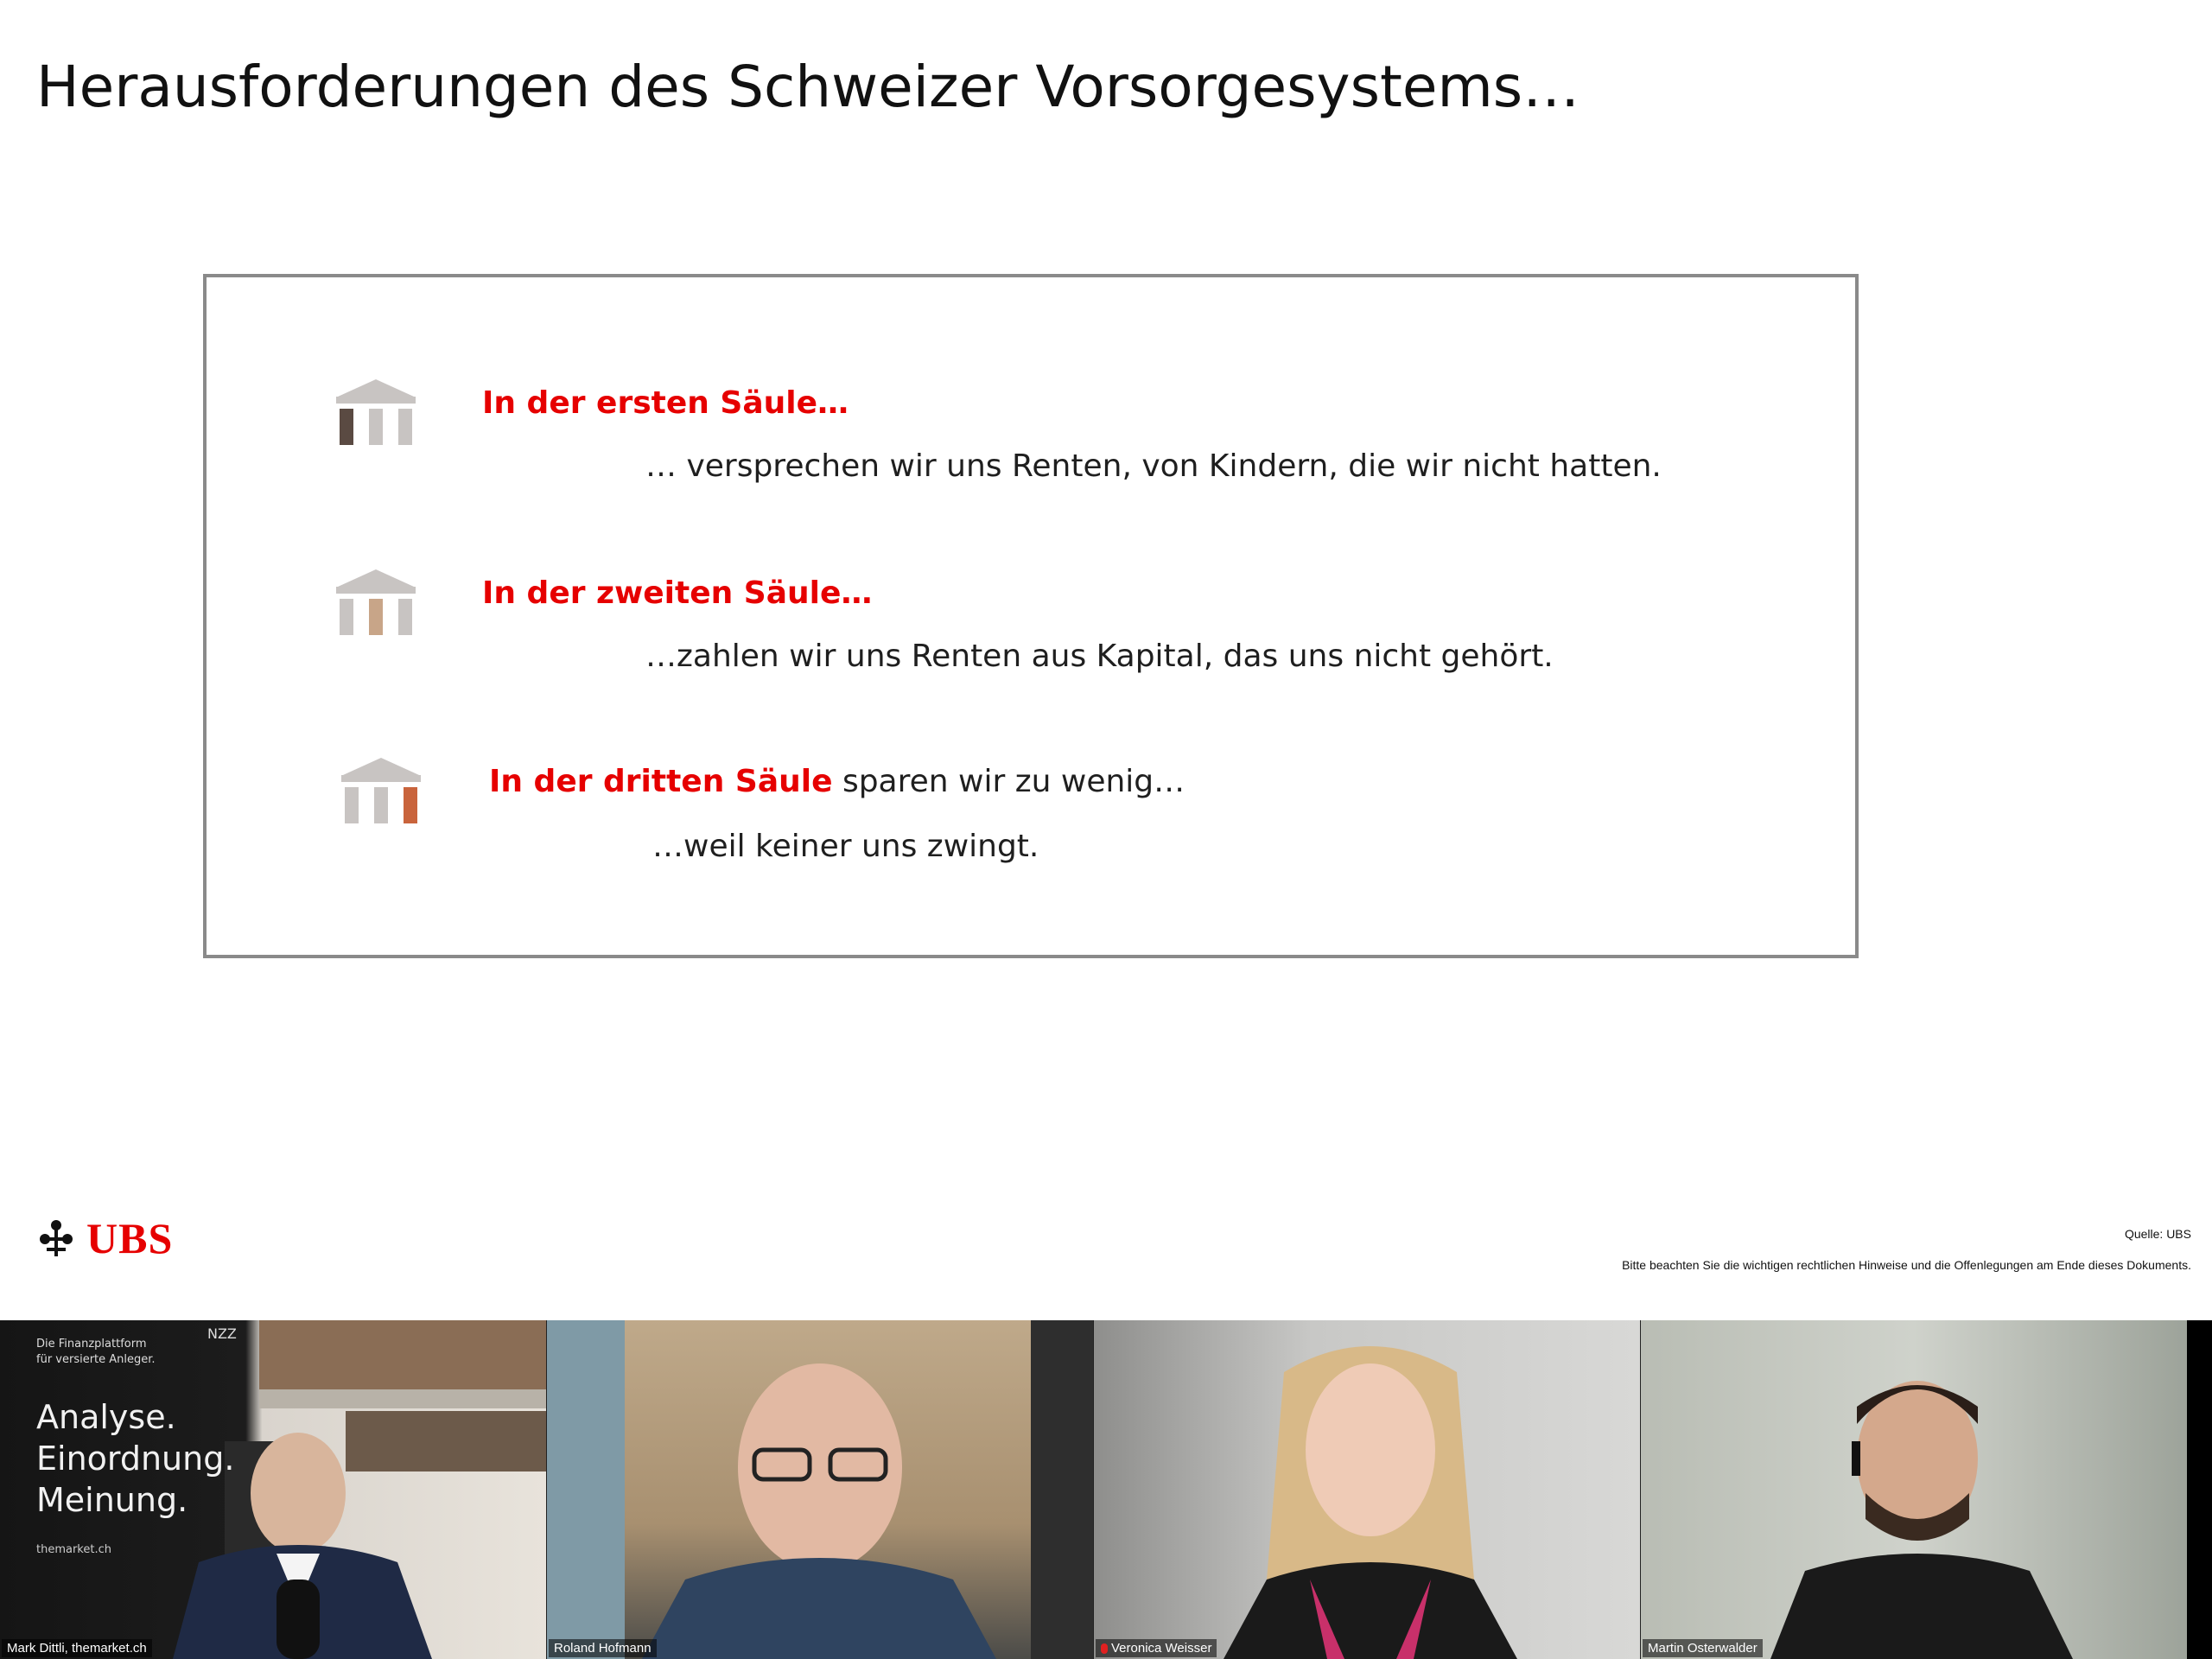 This screenshot has width=2212, height=1659. I want to click on poster-line-1: Die Finanzplattform, so click(91, 1344).